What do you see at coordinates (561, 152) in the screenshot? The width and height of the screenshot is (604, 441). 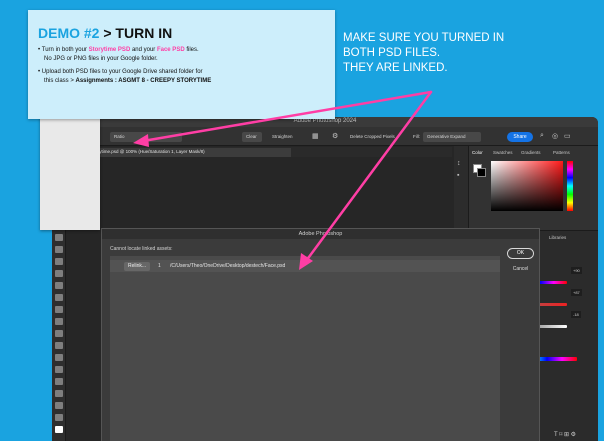 I see `tab-patterns: Patterns` at bounding box center [561, 152].